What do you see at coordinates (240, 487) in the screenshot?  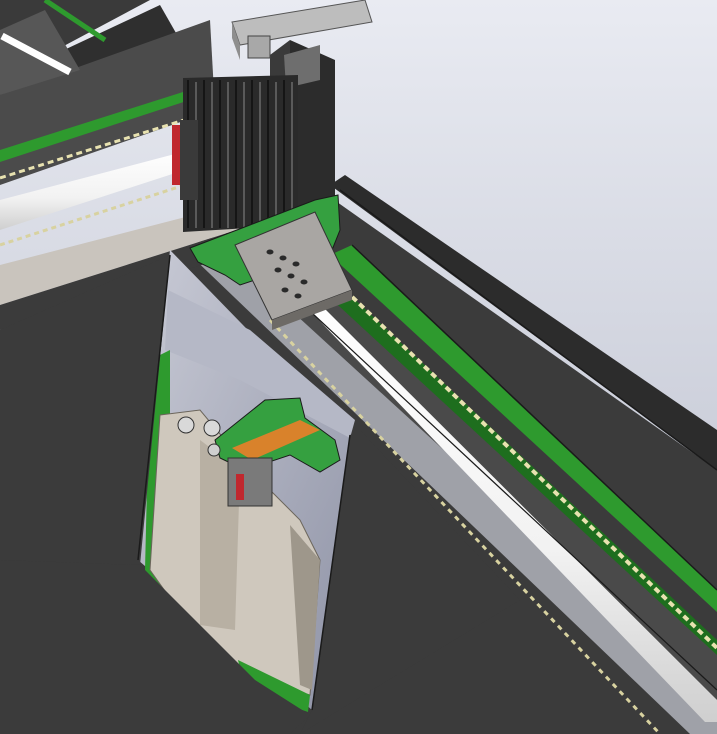 I see `inner-bearing-red` at bounding box center [240, 487].